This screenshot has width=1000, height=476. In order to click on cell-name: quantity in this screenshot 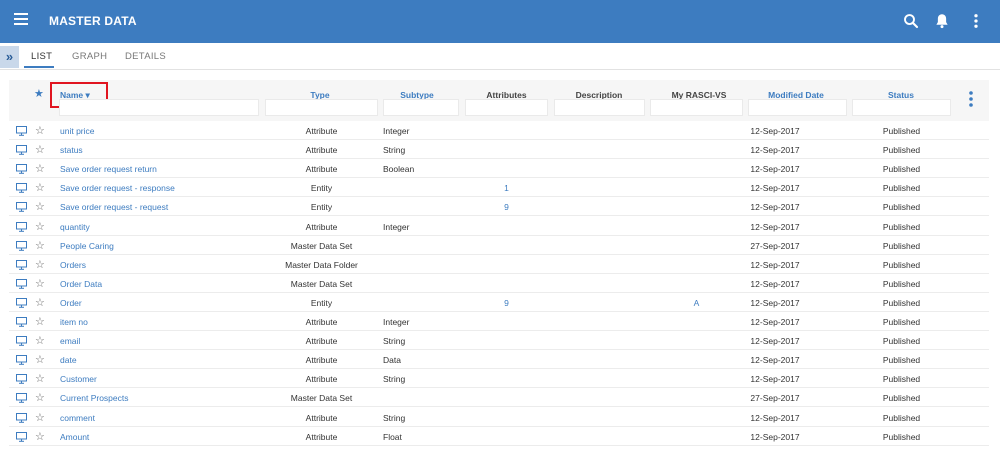, I will do `click(75, 227)`.